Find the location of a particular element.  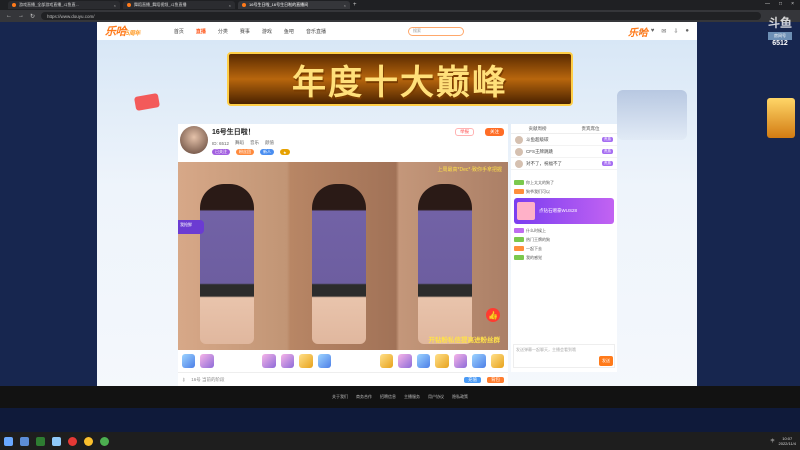

badge: 新人 is located at coordinates (267, 152).